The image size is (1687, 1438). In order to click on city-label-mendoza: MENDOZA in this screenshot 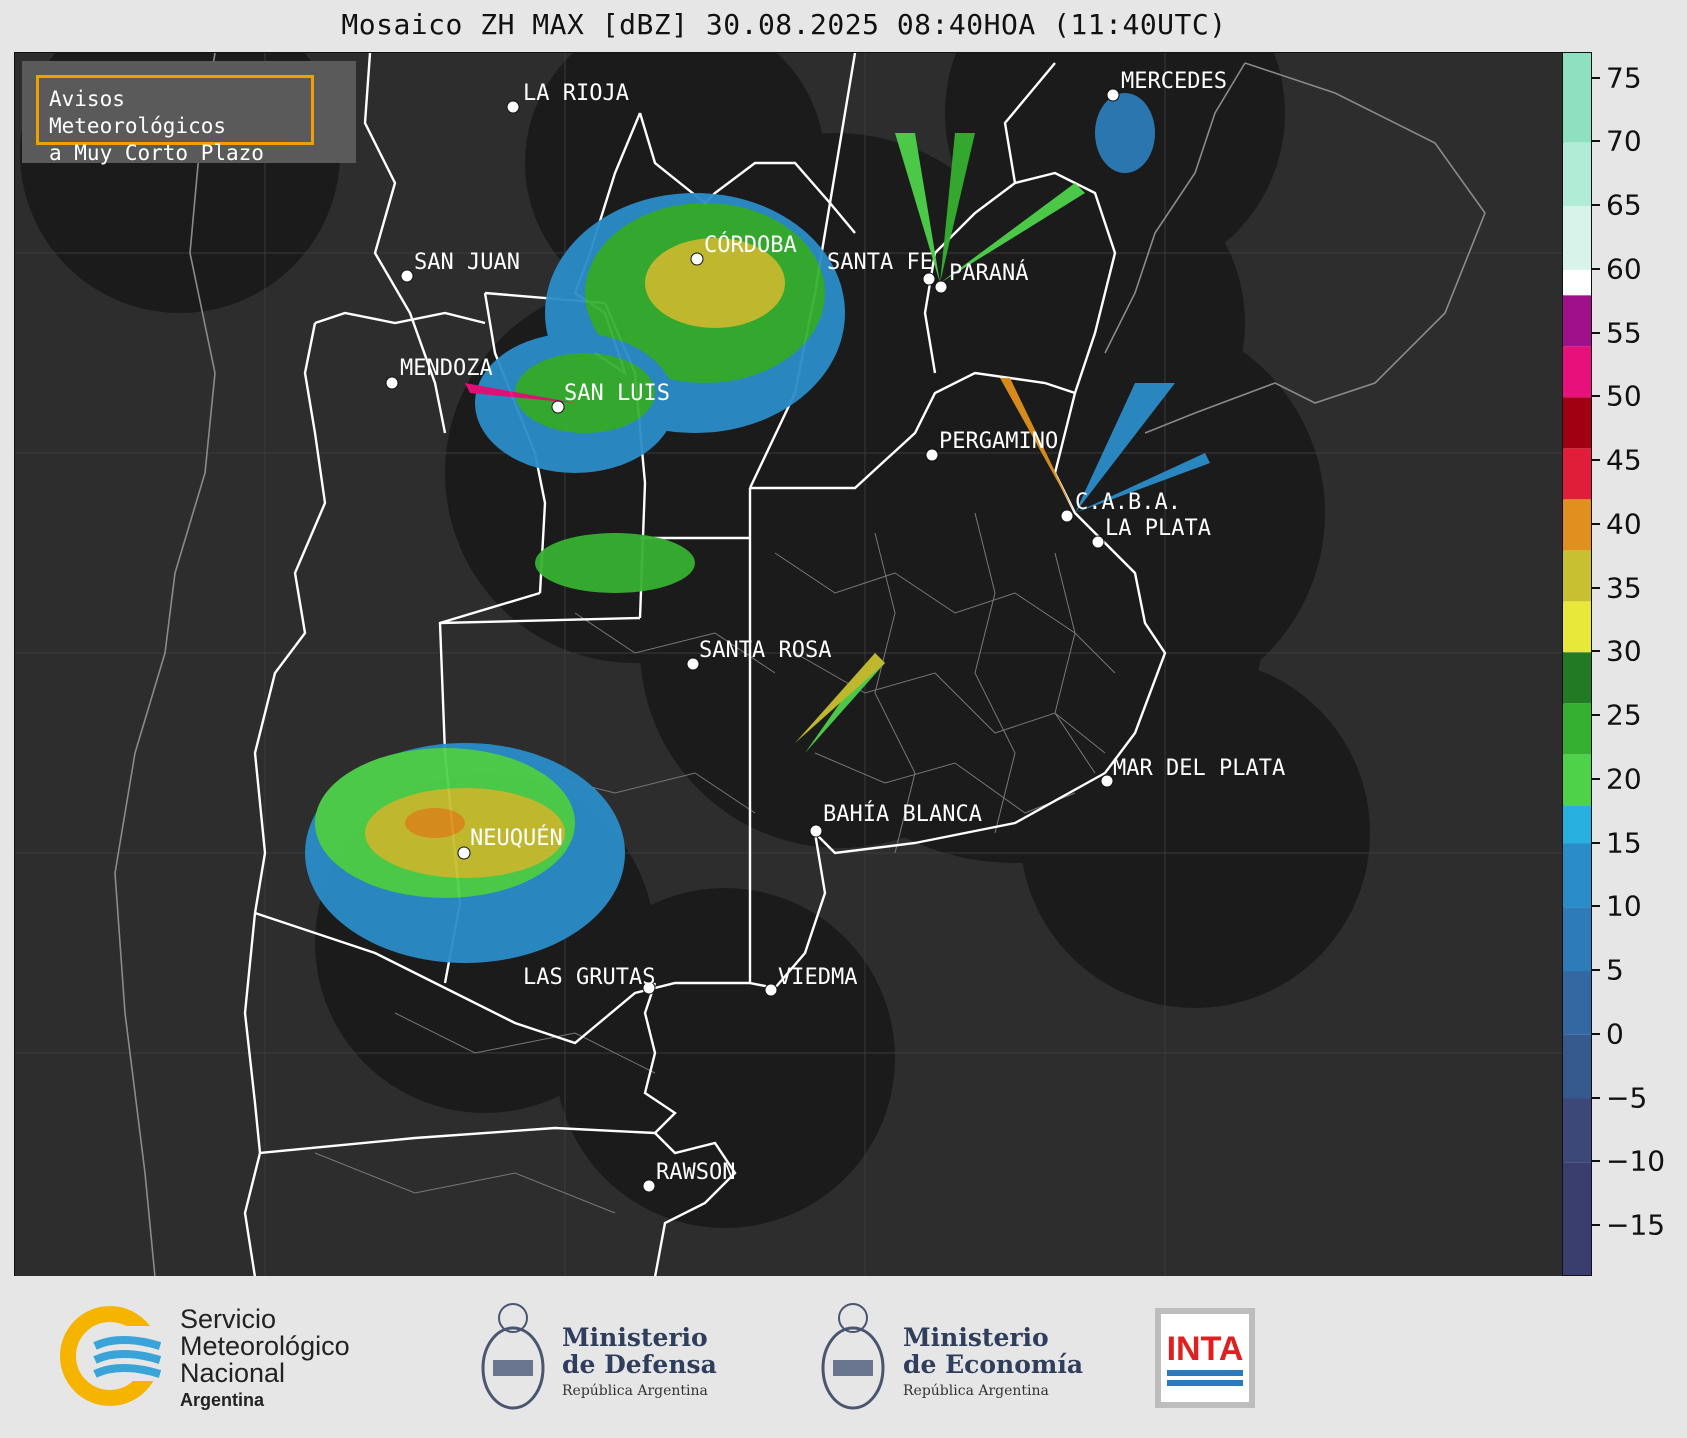, I will do `click(446, 368)`.